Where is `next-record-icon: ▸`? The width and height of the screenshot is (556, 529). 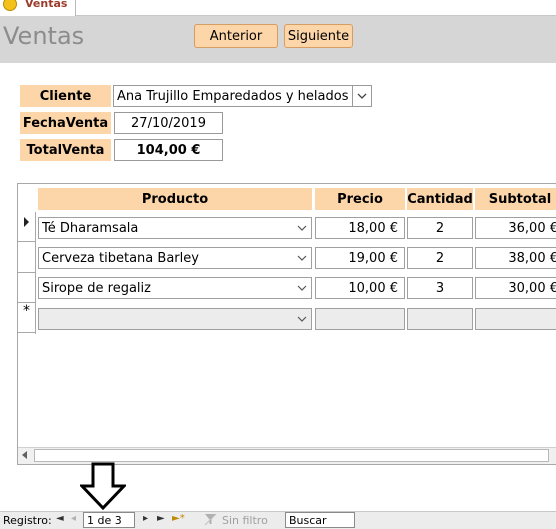 next-record-icon: ▸ is located at coordinates (145, 518).